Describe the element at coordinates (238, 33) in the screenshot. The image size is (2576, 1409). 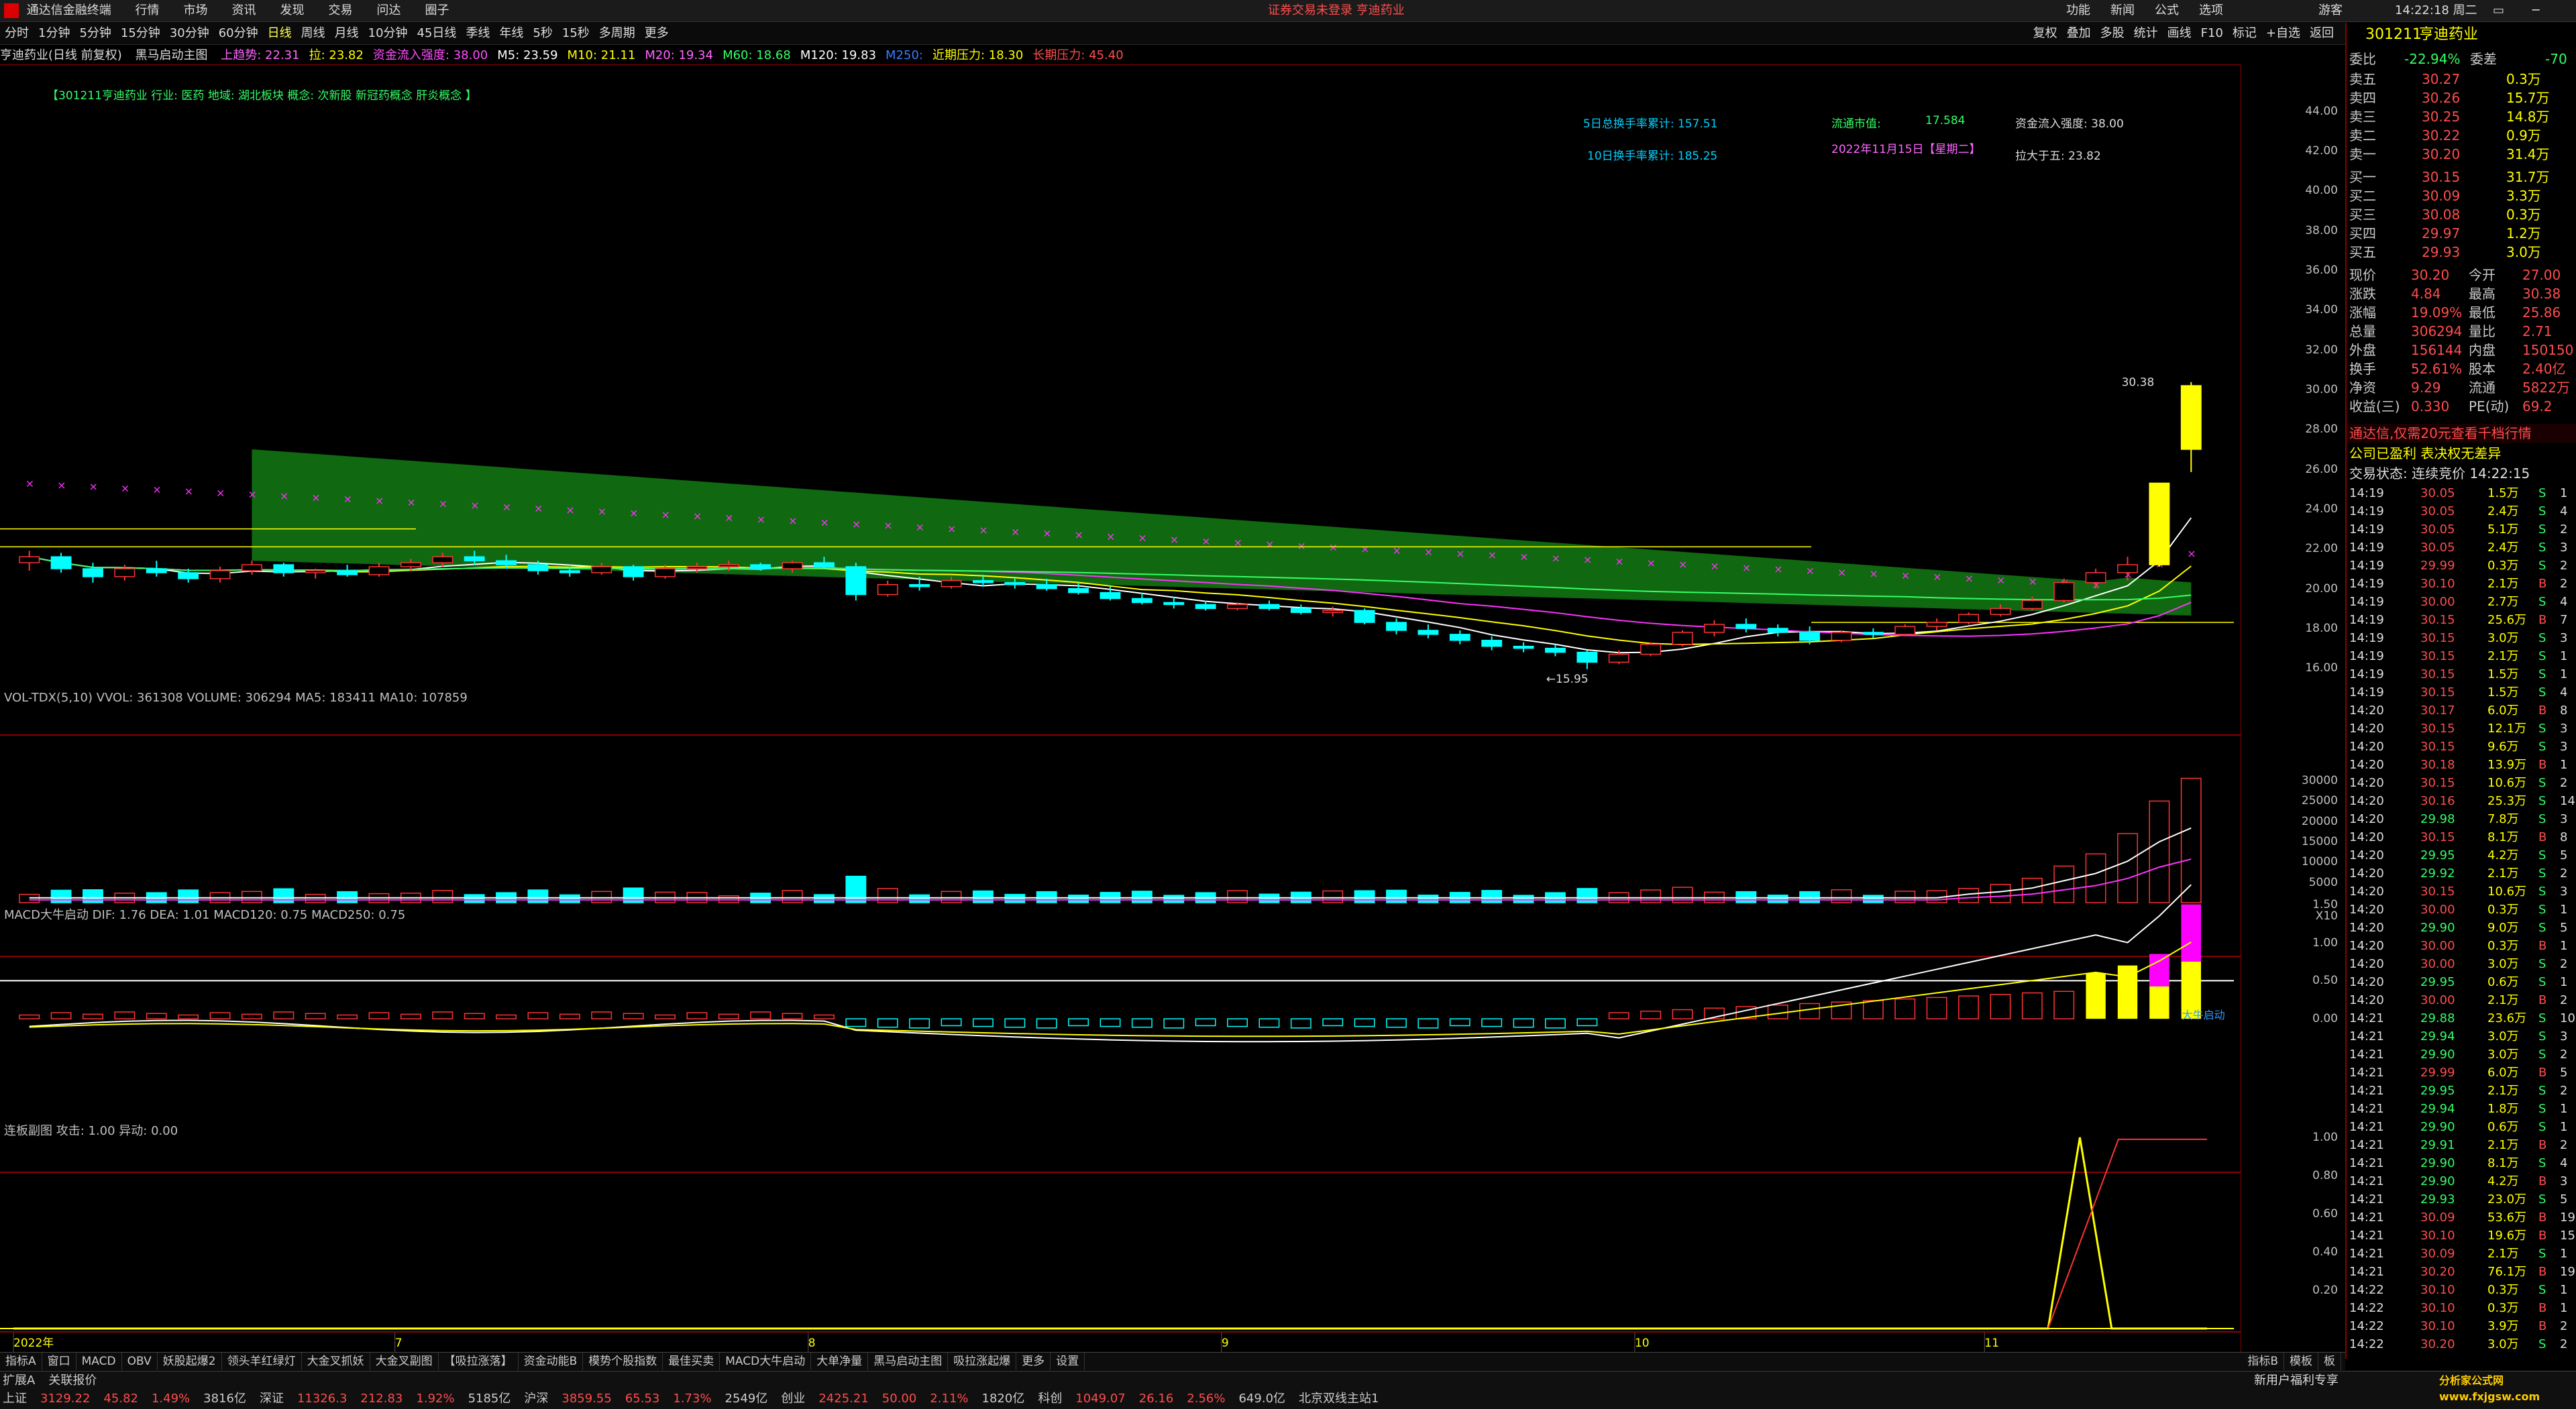
I see `period-tab: 60分钟` at that location.